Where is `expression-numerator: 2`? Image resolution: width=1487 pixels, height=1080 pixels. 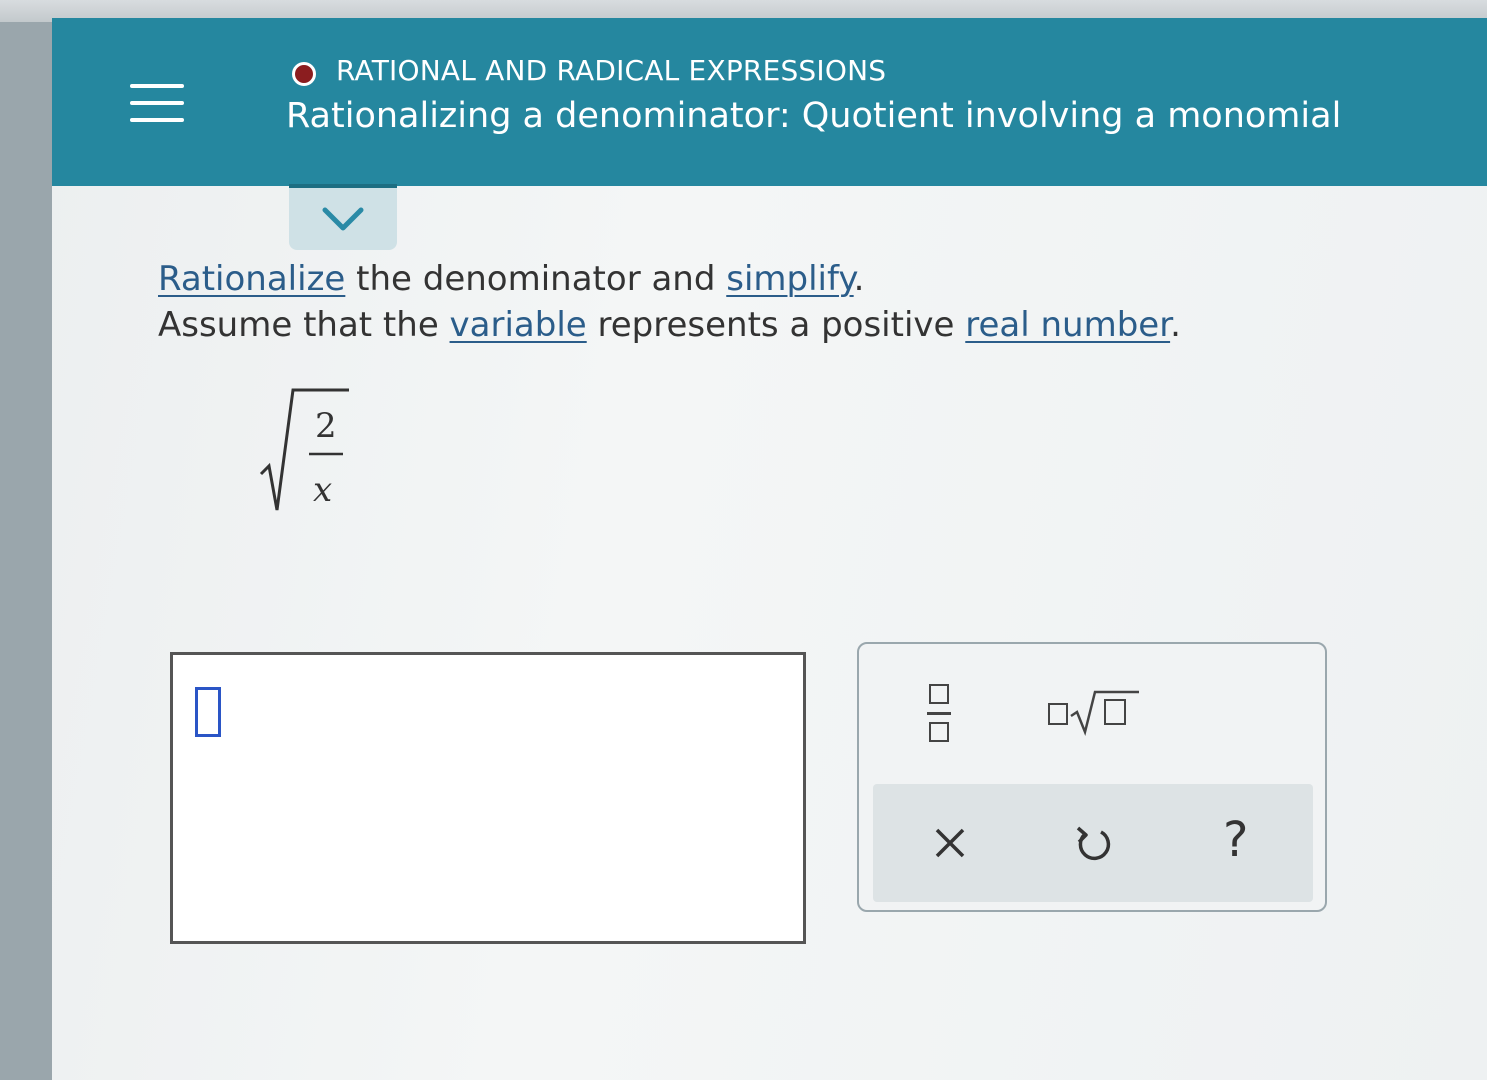
expression-numerator: 2 is located at coordinates (326, 426).